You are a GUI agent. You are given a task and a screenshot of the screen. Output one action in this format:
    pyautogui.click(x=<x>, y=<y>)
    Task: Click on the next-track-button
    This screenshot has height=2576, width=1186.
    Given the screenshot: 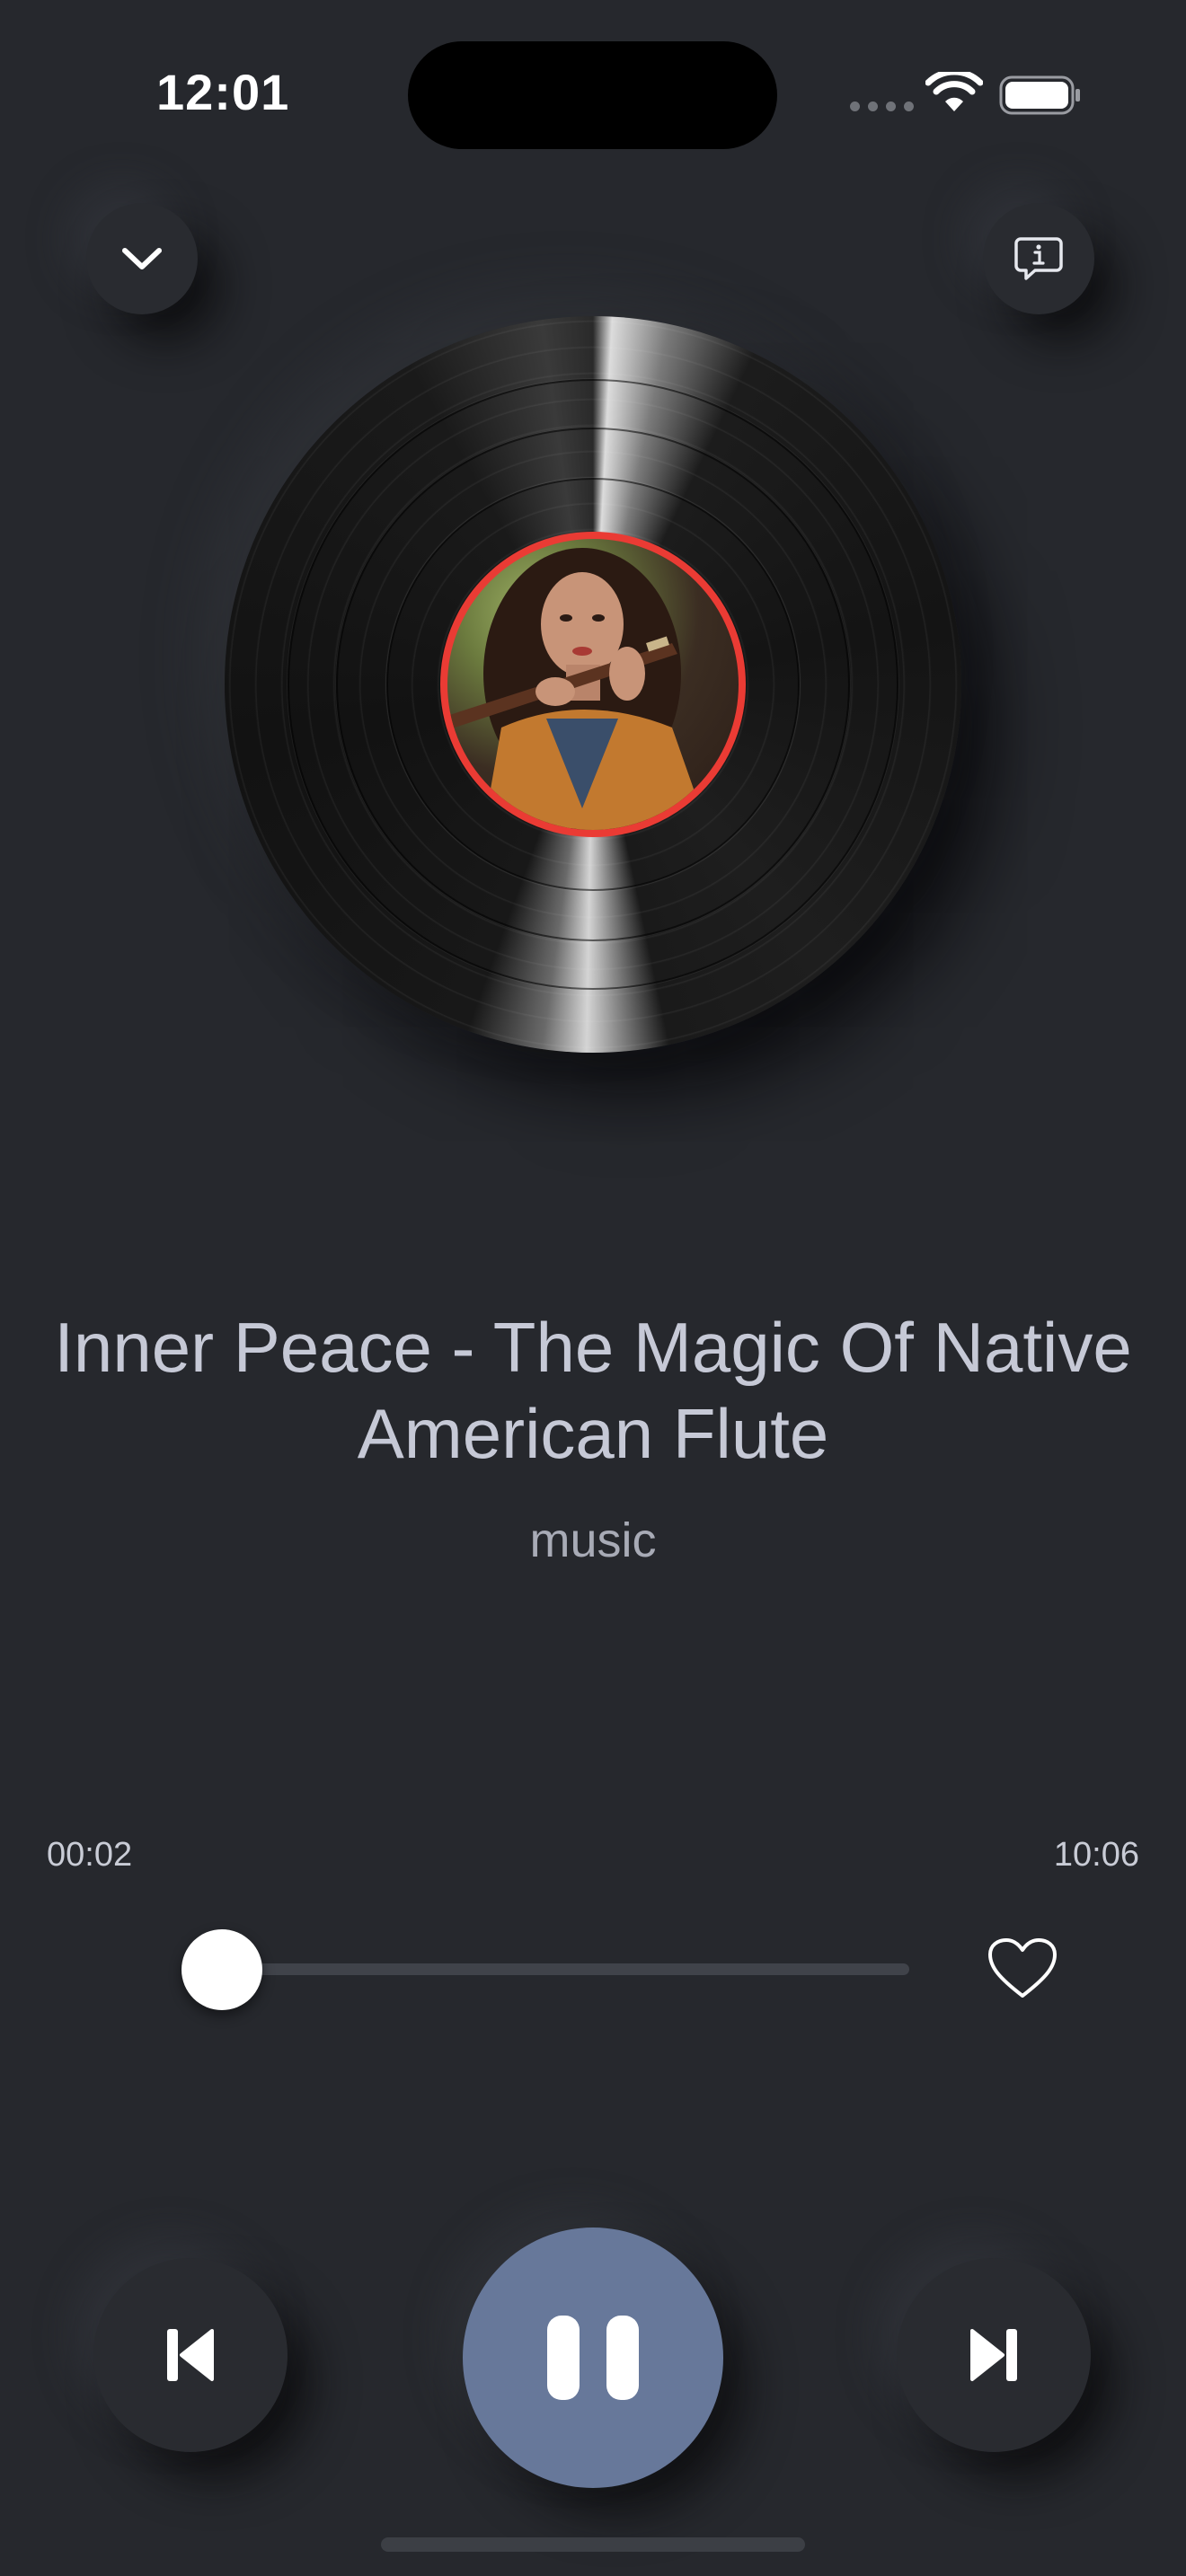 What is the action you would take?
    pyautogui.click(x=994, y=2355)
    